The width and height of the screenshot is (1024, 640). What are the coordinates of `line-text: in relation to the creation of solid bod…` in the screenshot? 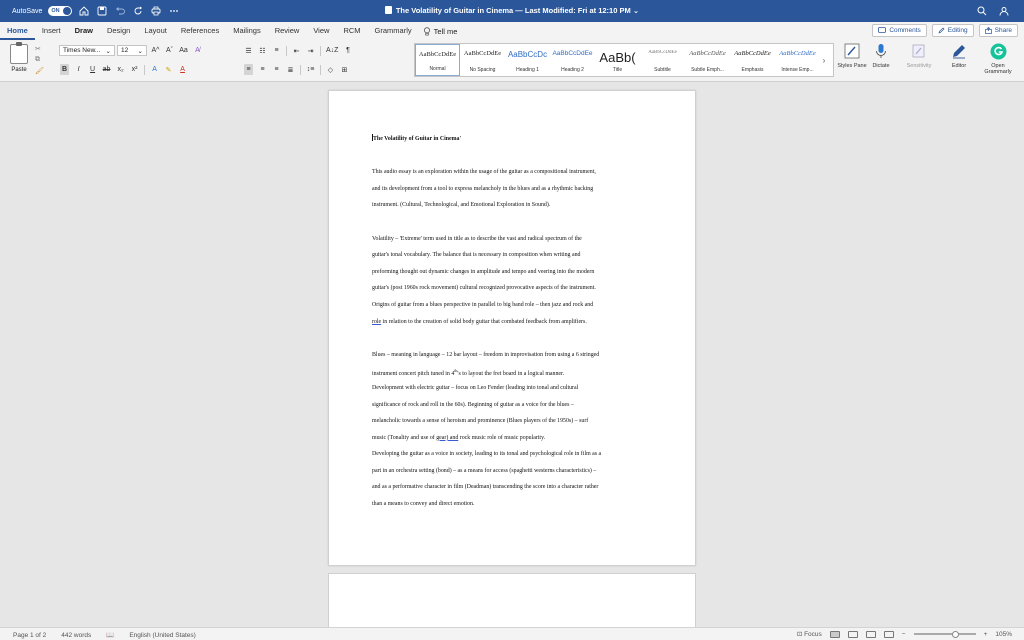 It's located at (484, 321).